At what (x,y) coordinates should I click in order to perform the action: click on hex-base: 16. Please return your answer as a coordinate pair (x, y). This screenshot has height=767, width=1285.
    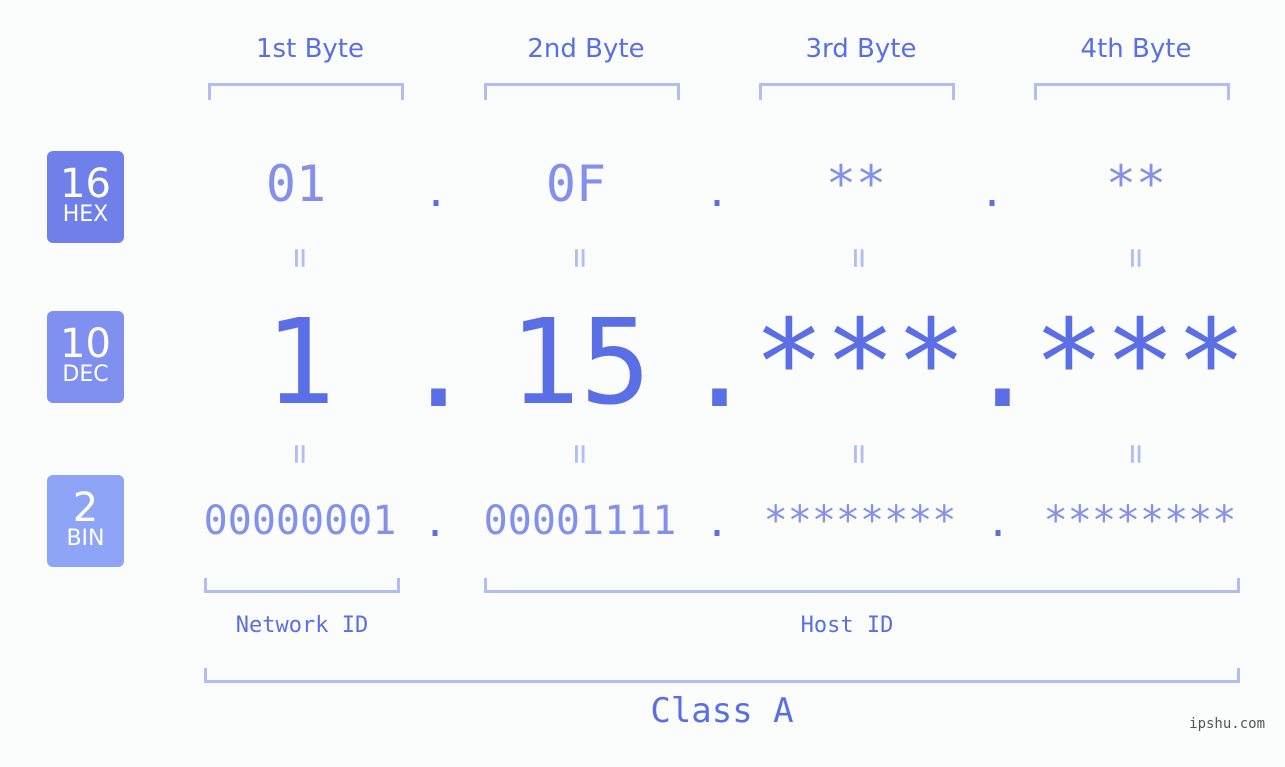
    Looking at the image, I should click on (85, 184).